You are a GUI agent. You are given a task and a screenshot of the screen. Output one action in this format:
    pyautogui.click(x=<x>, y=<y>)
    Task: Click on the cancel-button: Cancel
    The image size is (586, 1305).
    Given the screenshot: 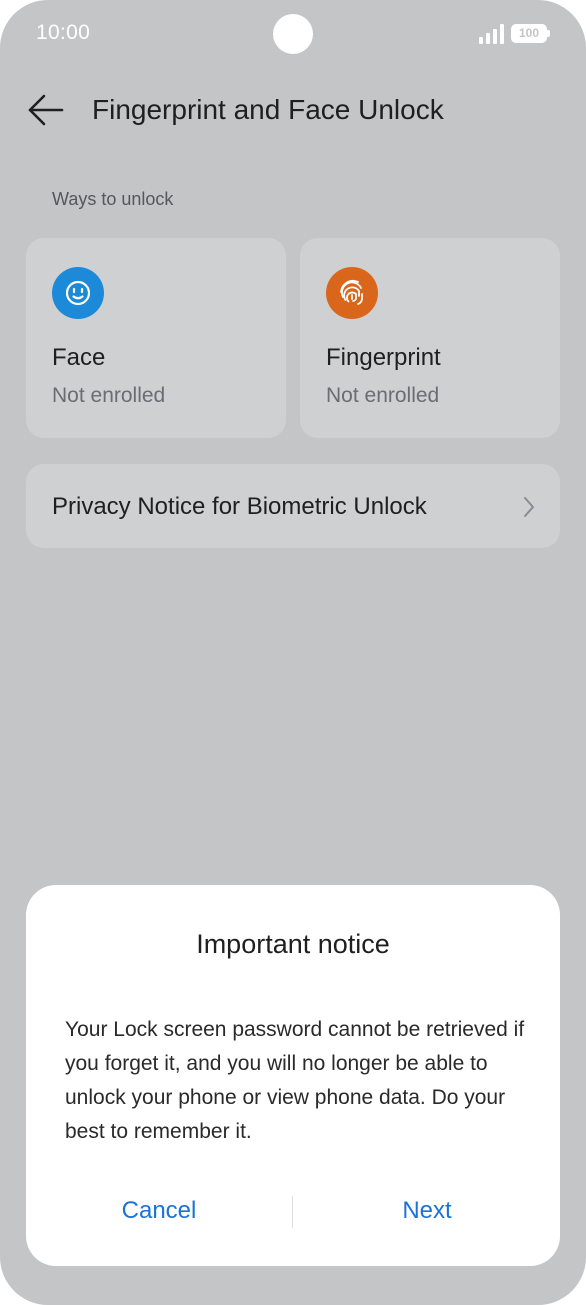 What is the action you would take?
    pyautogui.click(x=159, y=1211)
    